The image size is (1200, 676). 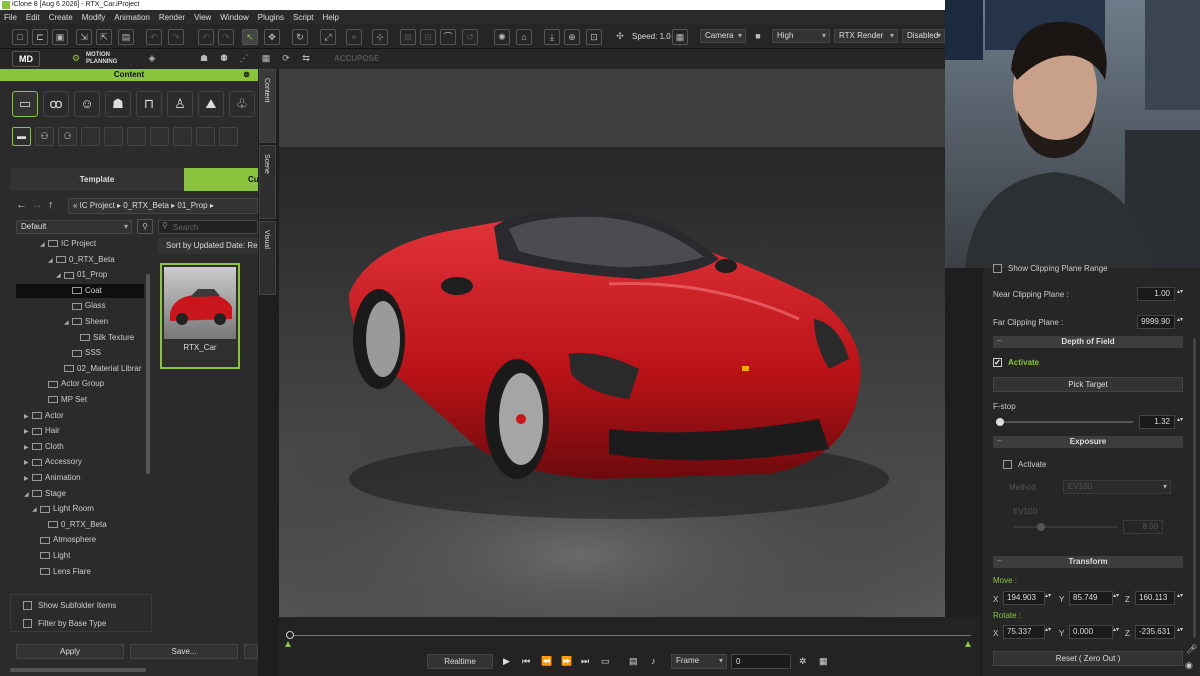 What do you see at coordinates (1157, 422) in the screenshot?
I see `fstop-input: 1.32` at bounding box center [1157, 422].